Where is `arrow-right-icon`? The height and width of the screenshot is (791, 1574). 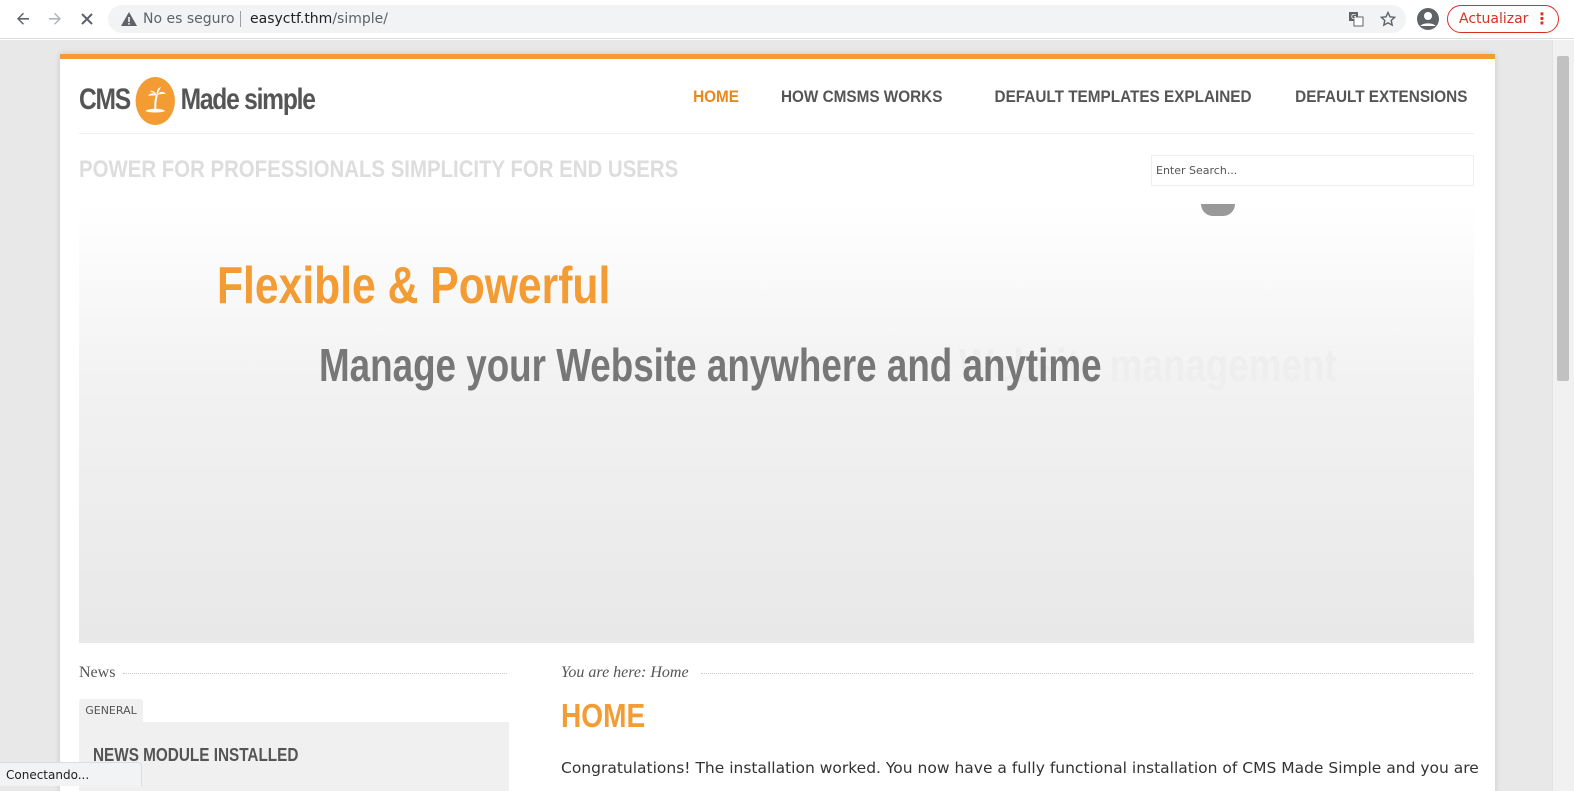
arrow-right-icon is located at coordinates (55, 18).